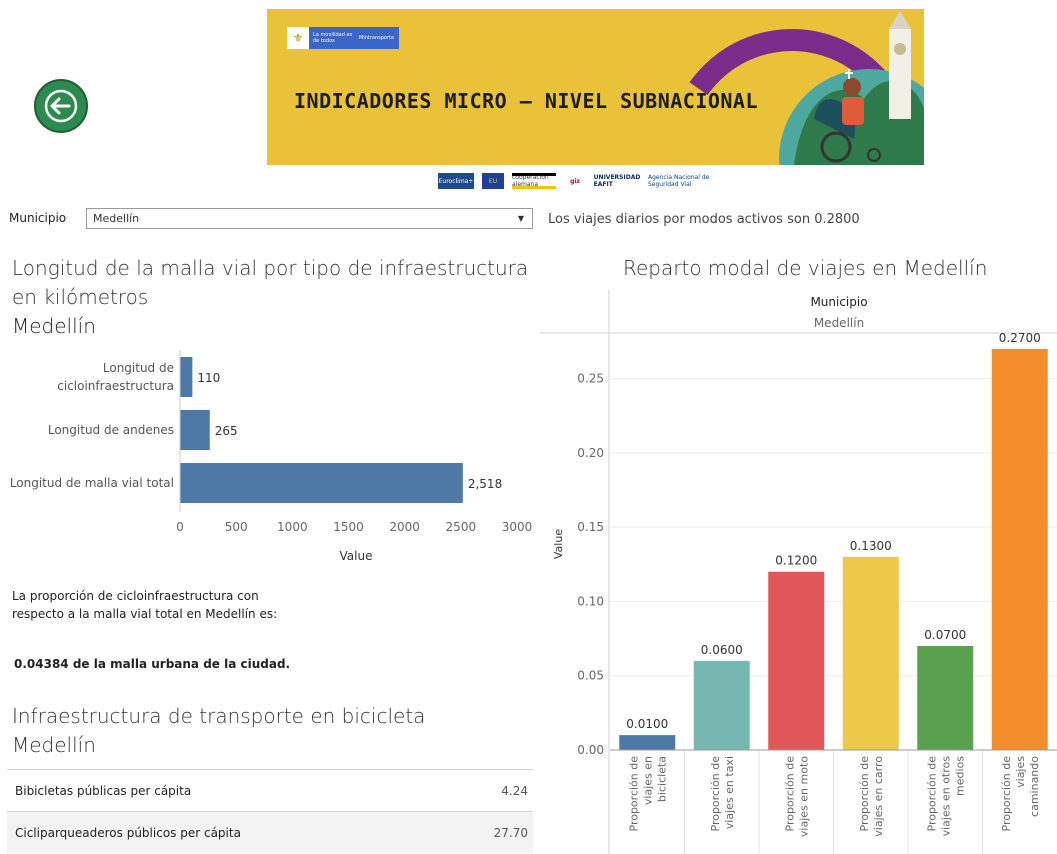  What do you see at coordinates (729, 792) in the screenshot?
I see `category-label: viajes en taxi` at bounding box center [729, 792].